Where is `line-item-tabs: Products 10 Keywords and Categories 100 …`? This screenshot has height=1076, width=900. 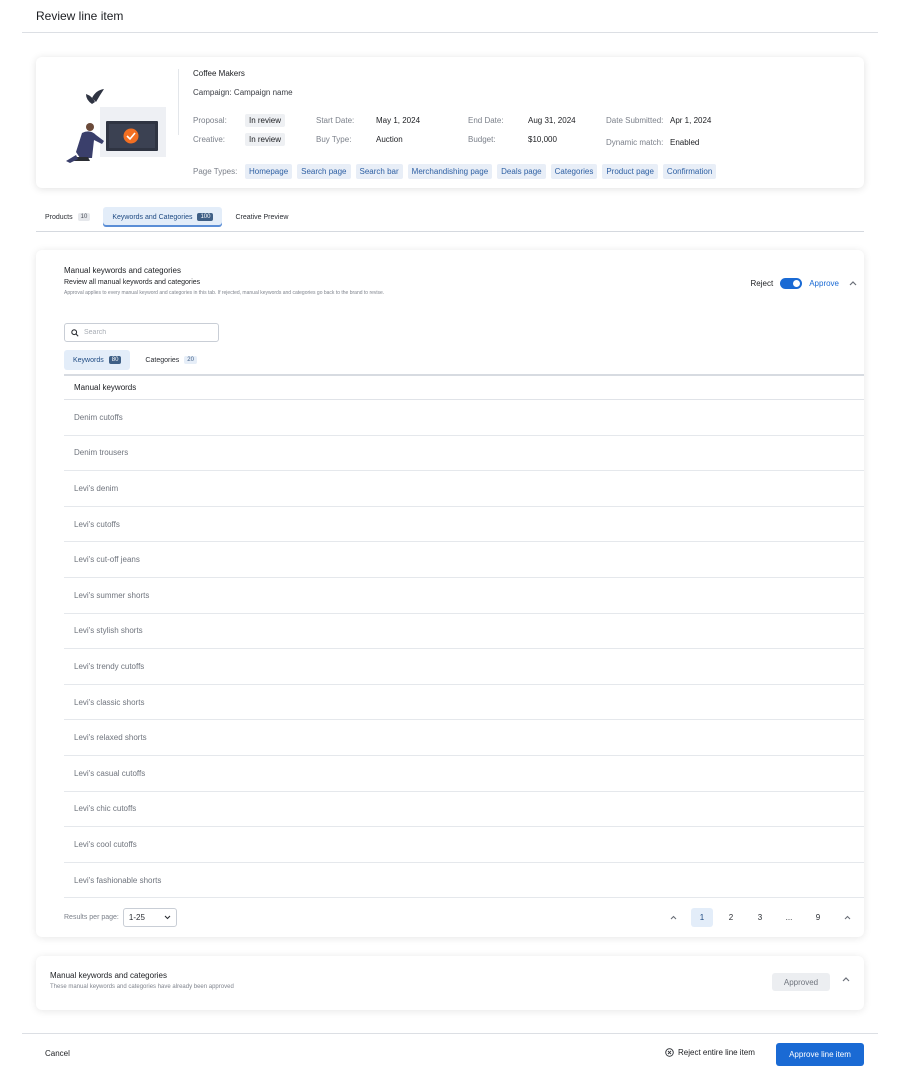
line-item-tabs: Products 10 Keywords and Categories 100 … is located at coordinates (168, 219).